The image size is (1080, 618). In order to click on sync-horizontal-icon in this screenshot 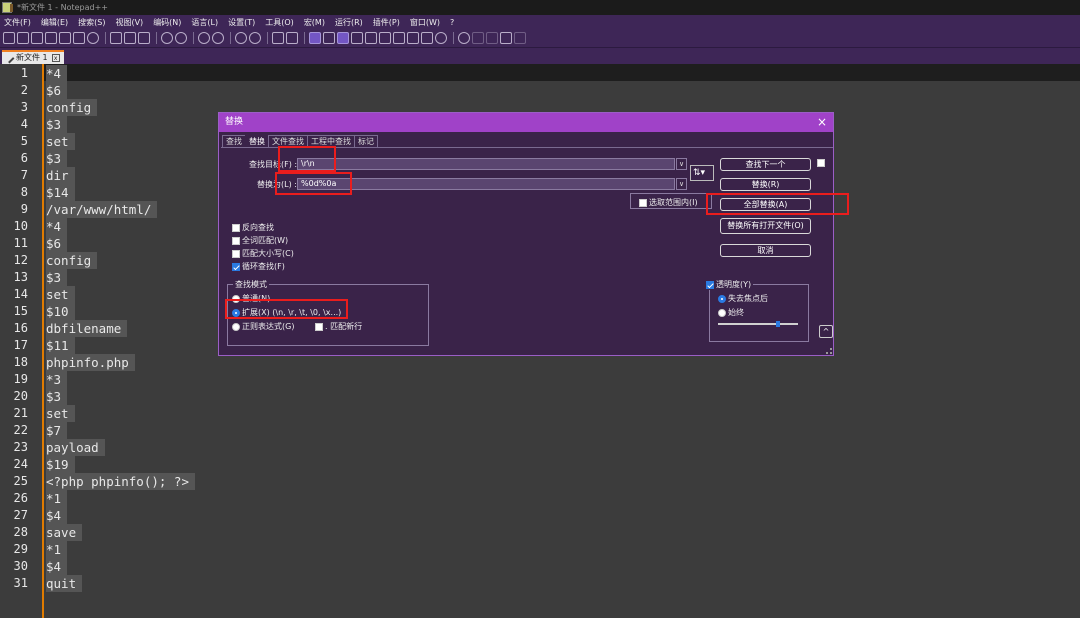, I will do `click(292, 38)`.